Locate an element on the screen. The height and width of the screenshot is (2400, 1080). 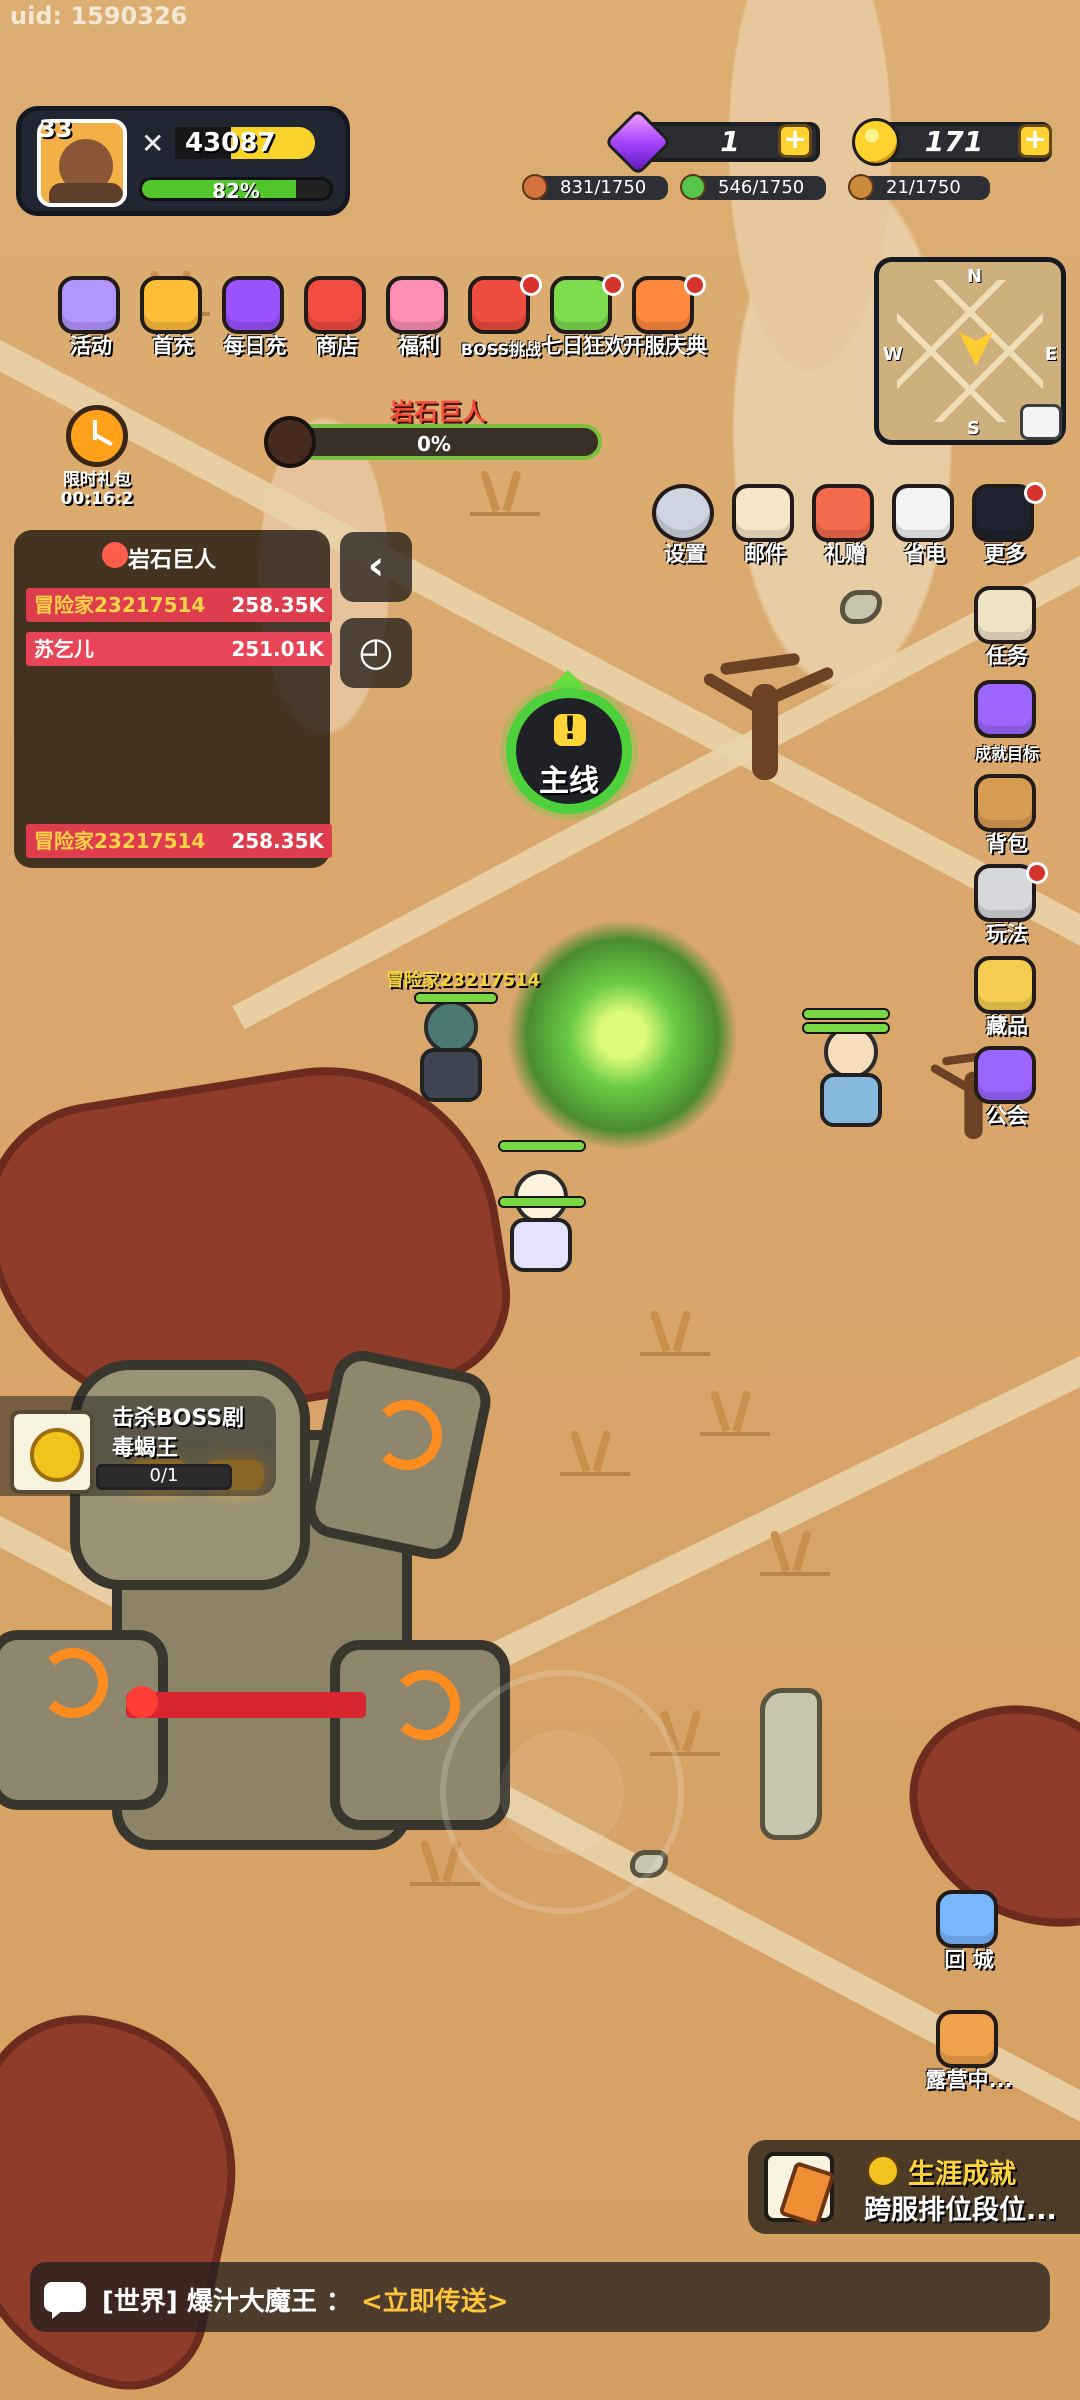
boss-challenge-button: BOSS挑战 is located at coordinates (501, 318).